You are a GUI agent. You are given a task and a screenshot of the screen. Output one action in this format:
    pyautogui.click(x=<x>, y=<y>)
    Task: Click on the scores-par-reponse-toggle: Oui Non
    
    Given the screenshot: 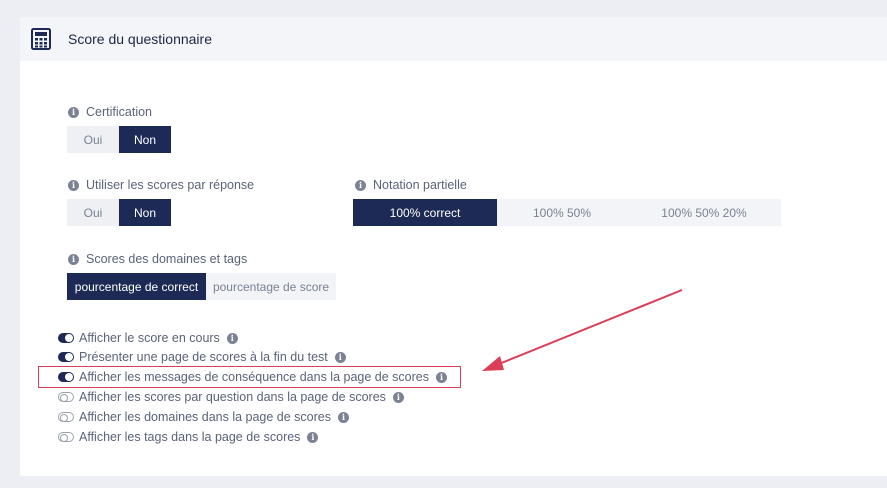 What is the action you would take?
    pyautogui.click(x=119, y=212)
    